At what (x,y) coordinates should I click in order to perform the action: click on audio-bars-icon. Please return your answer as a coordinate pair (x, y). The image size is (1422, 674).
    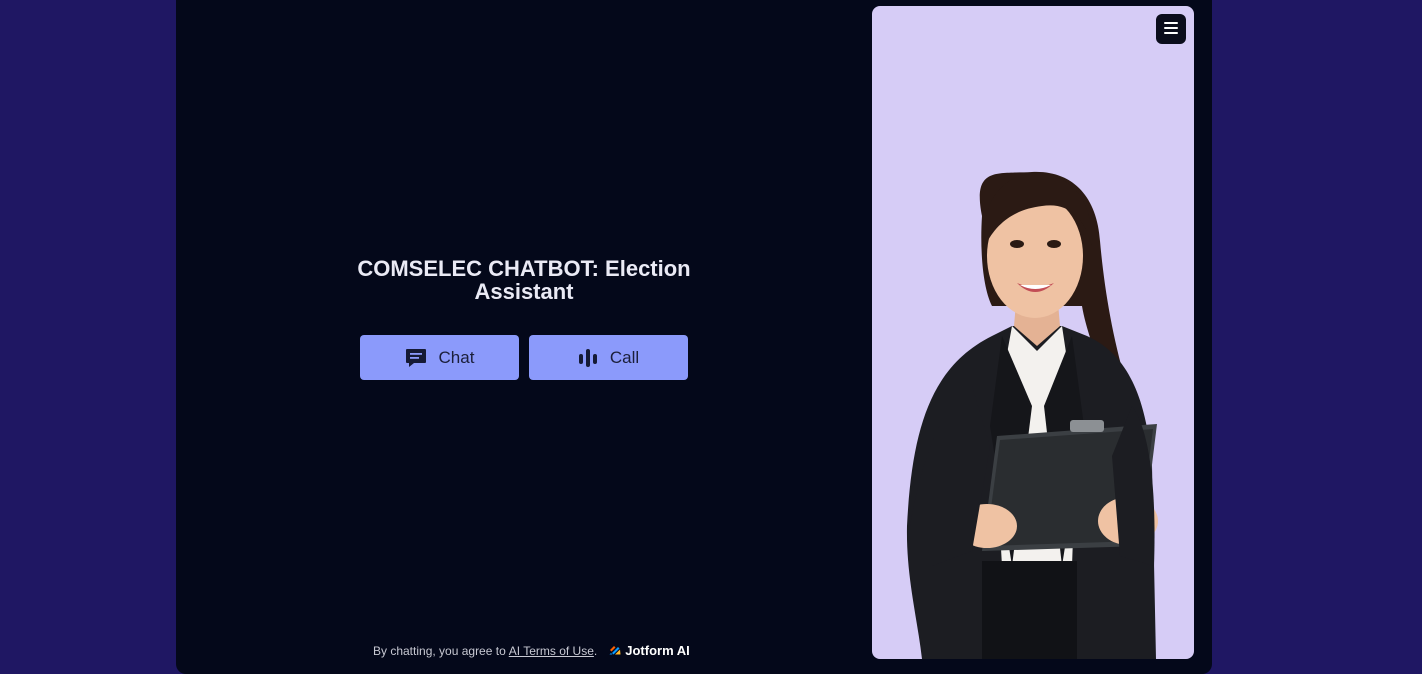
    Looking at the image, I should click on (588, 358).